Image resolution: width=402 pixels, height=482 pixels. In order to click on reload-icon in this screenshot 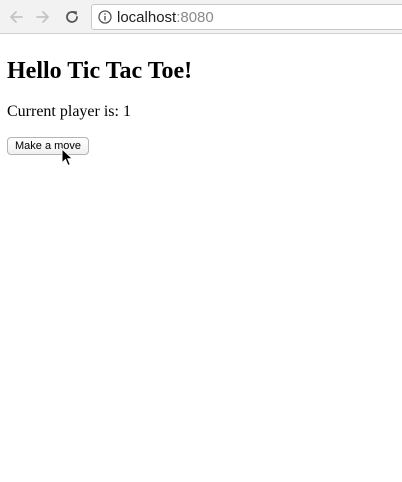, I will do `click(72, 17)`.